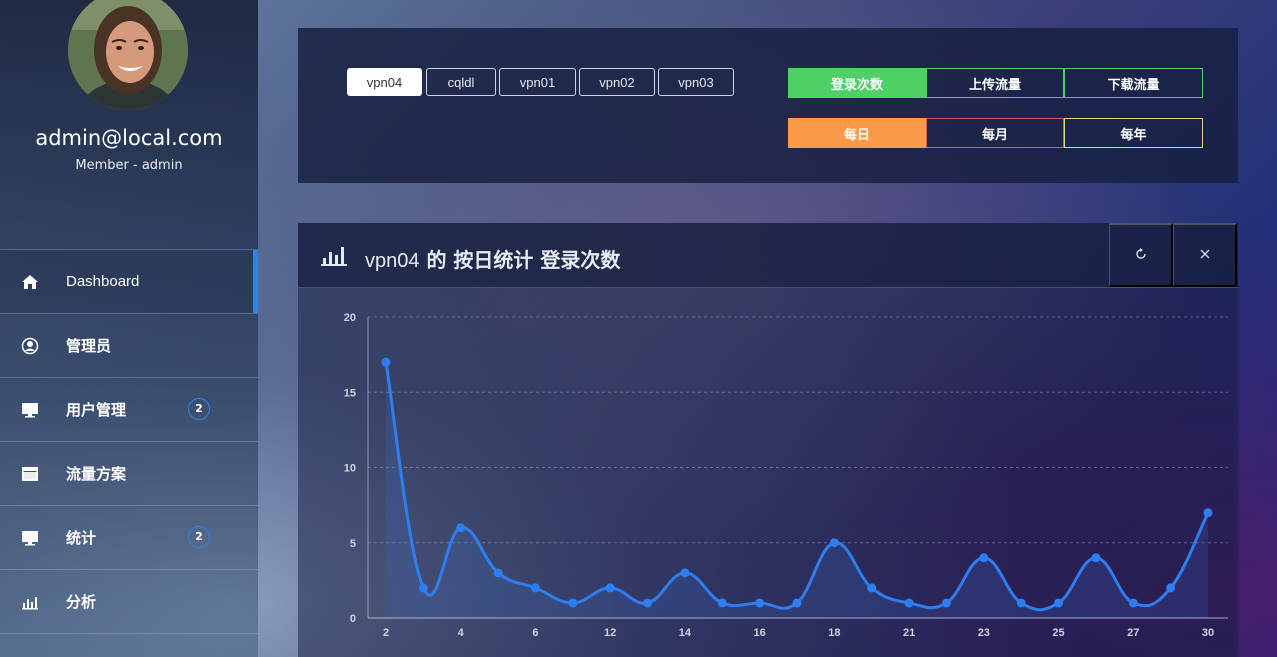 This screenshot has height=657, width=1277. What do you see at coordinates (129, 165) in the screenshot?
I see `user-role: Member - admin` at bounding box center [129, 165].